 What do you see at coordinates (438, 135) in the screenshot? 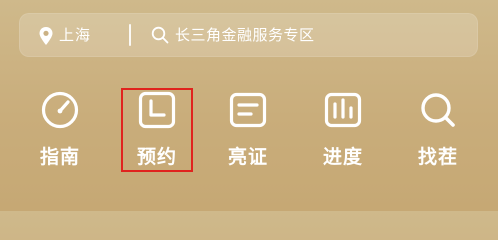
I see `nav-item-feedback: 找茬` at bounding box center [438, 135].